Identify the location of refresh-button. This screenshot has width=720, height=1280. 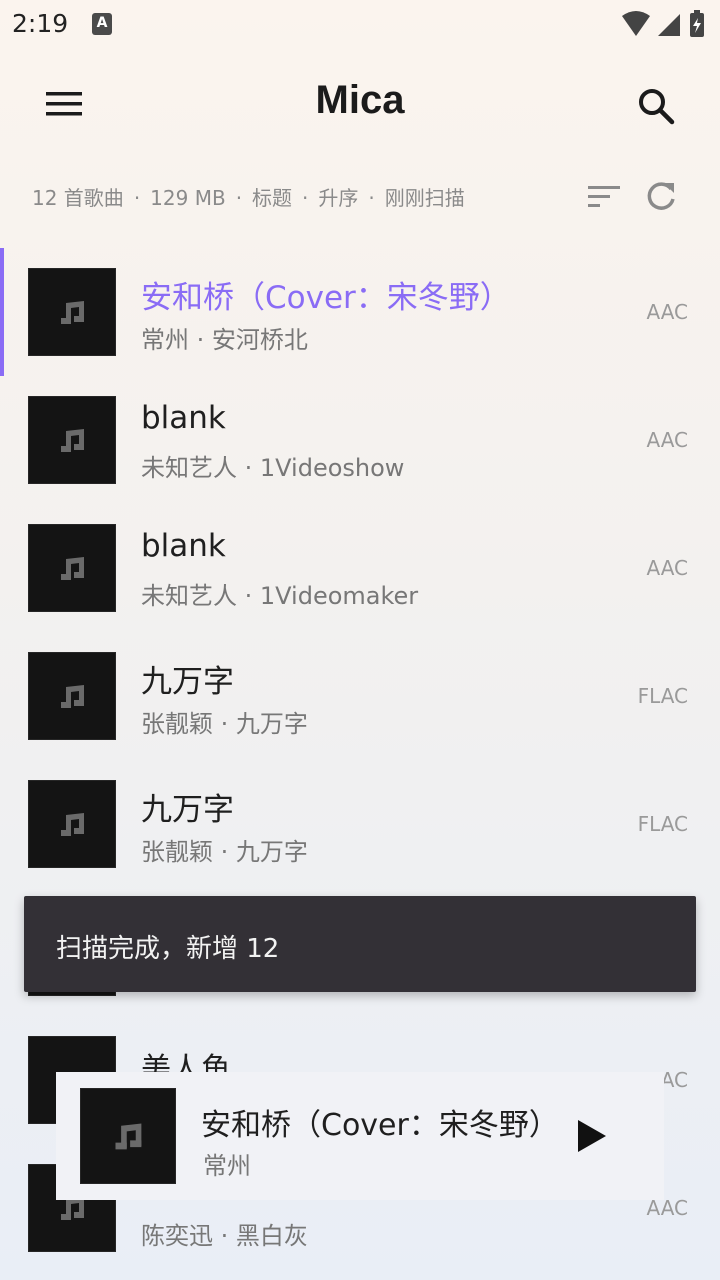
(661, 197).